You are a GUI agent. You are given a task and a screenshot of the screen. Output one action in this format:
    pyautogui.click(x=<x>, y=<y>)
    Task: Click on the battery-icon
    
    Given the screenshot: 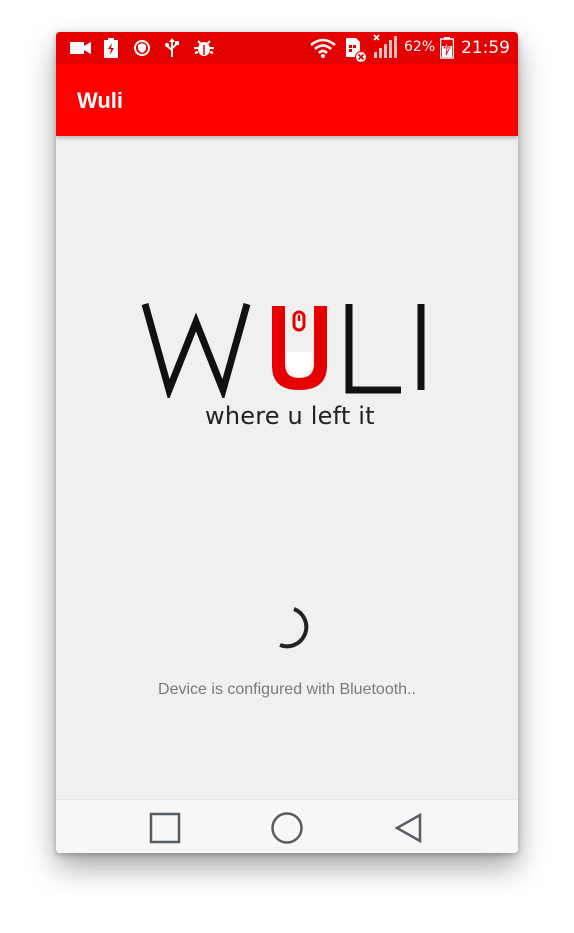 What is the action you would take?
    pyautogui.click(x=447, y=48)
    